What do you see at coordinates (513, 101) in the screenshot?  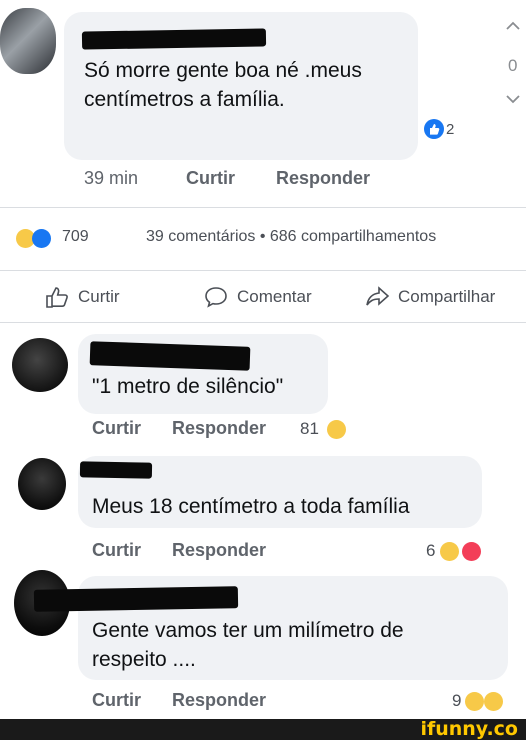 I see `chevron-down-icon` at bounding box center [513, 101].